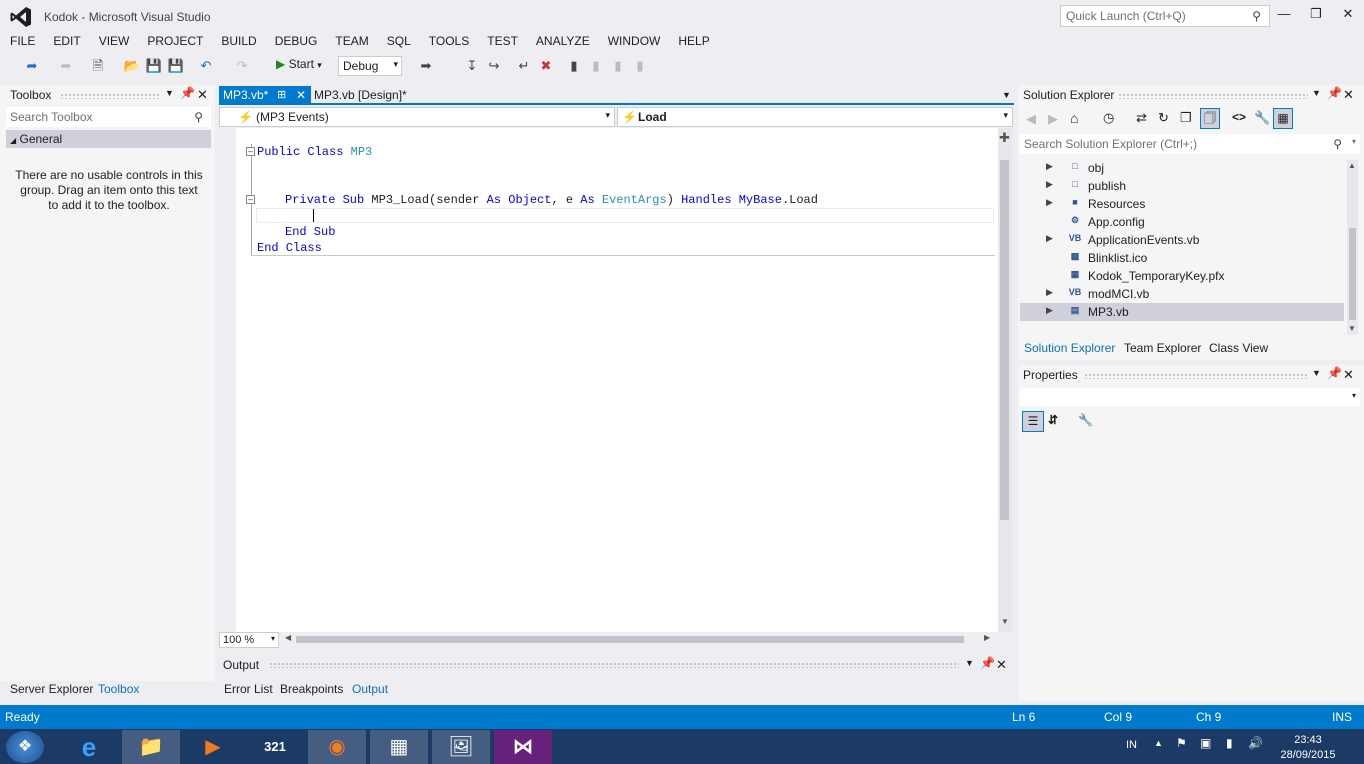 The image size is (1364, 764). I want to click on uncomment-icon: ✖, so click(546, 66).